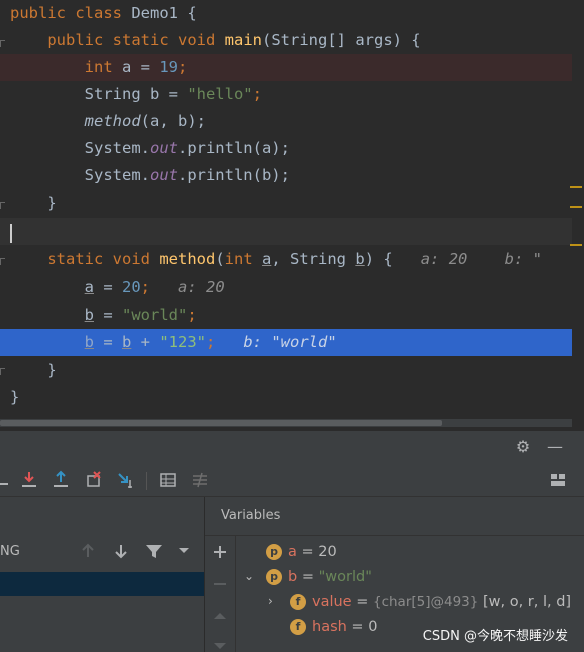  Describe the element at coordinates (154, 551) in the screenshot. I see `filter-icon` at that location.